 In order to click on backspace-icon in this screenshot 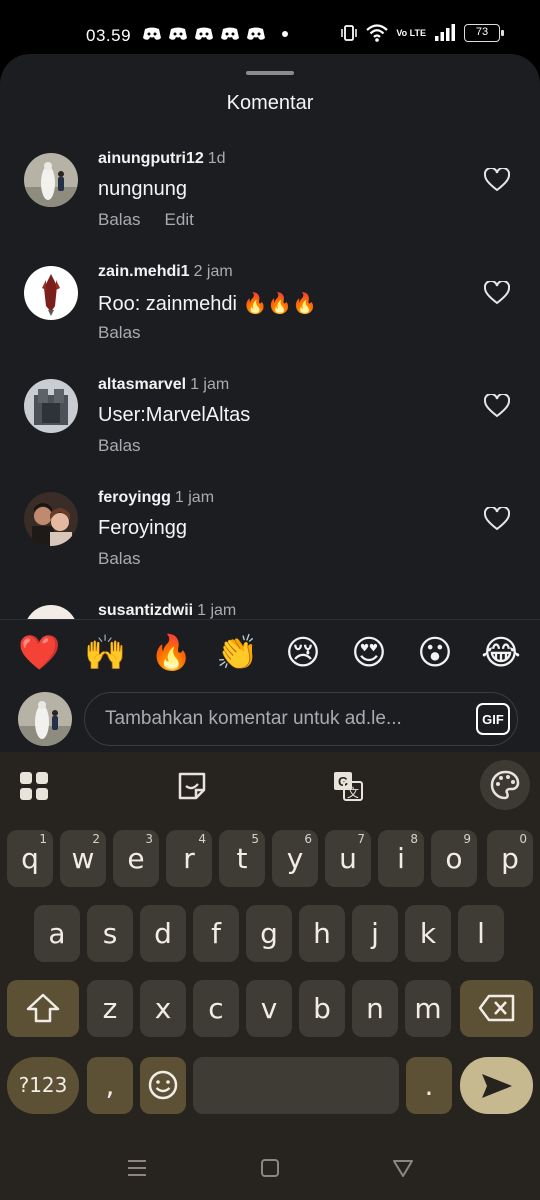, I will do `click(496, 1008)`.